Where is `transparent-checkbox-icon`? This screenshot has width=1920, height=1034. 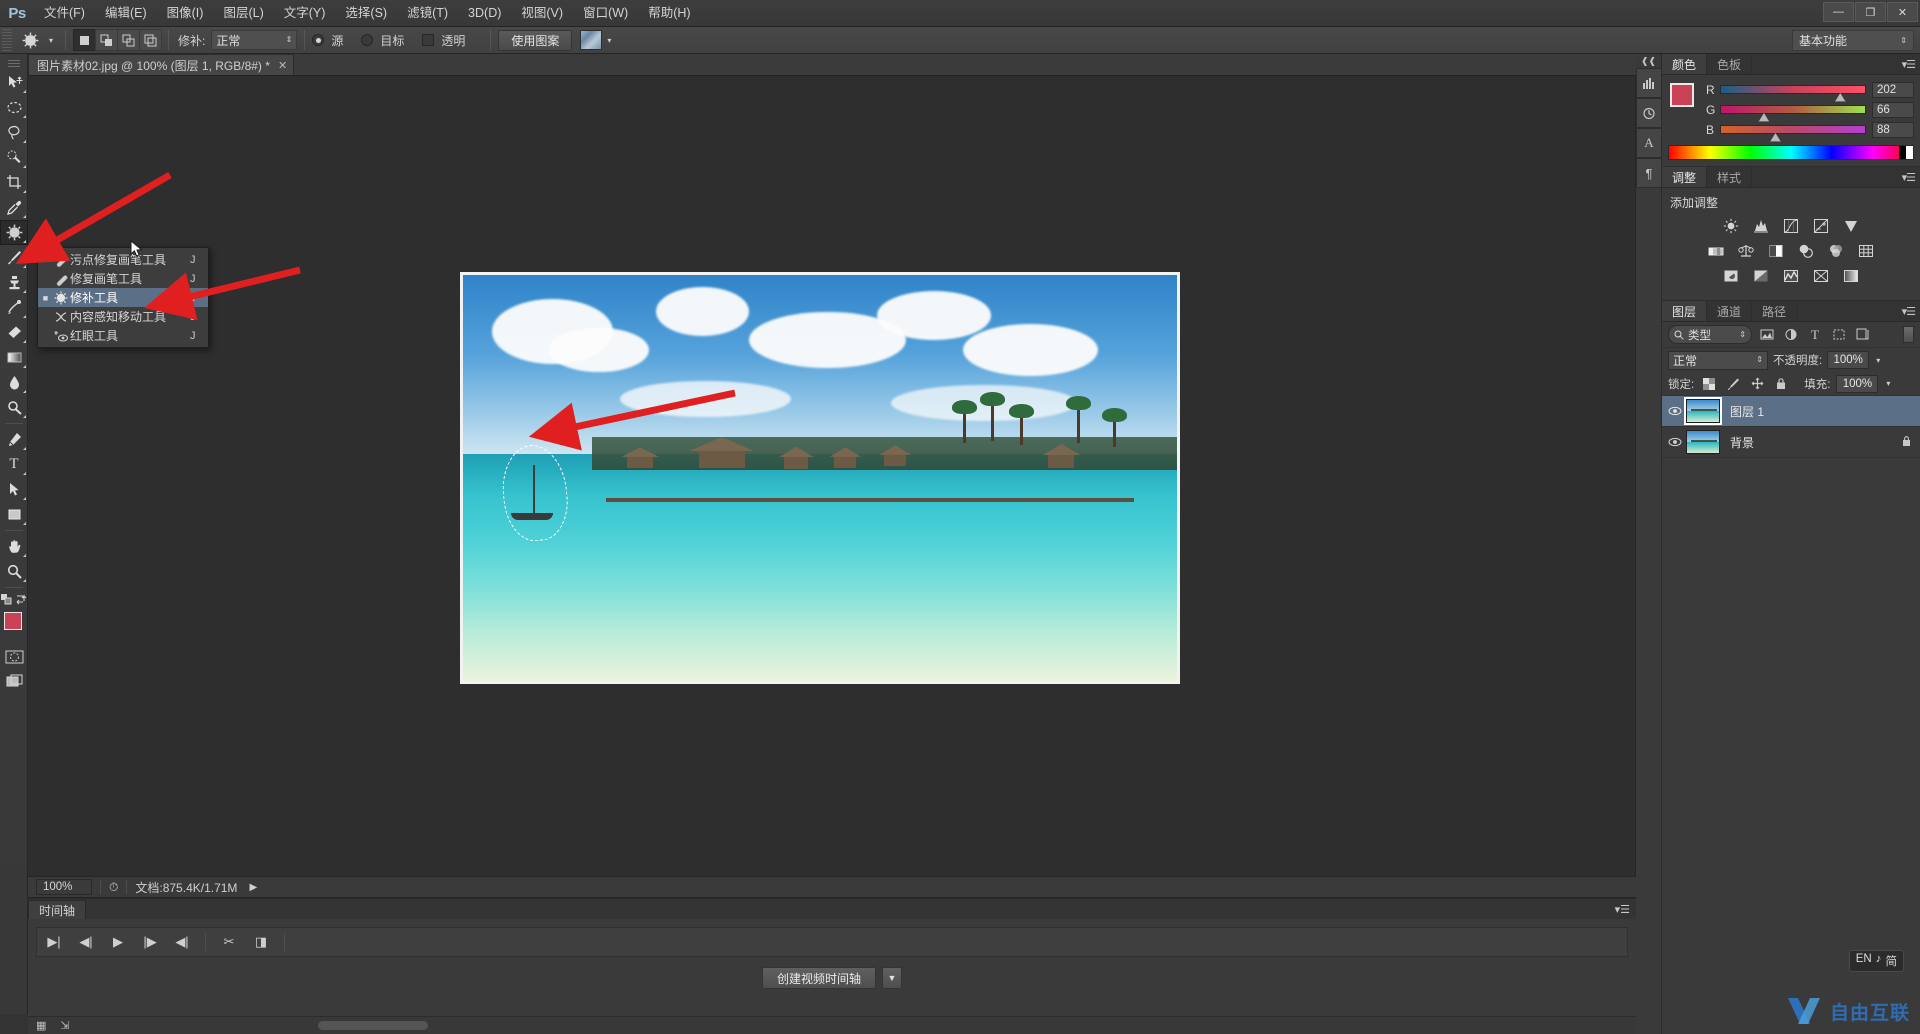
transparent-checkbox-icon is located at coordinates (428, 40).